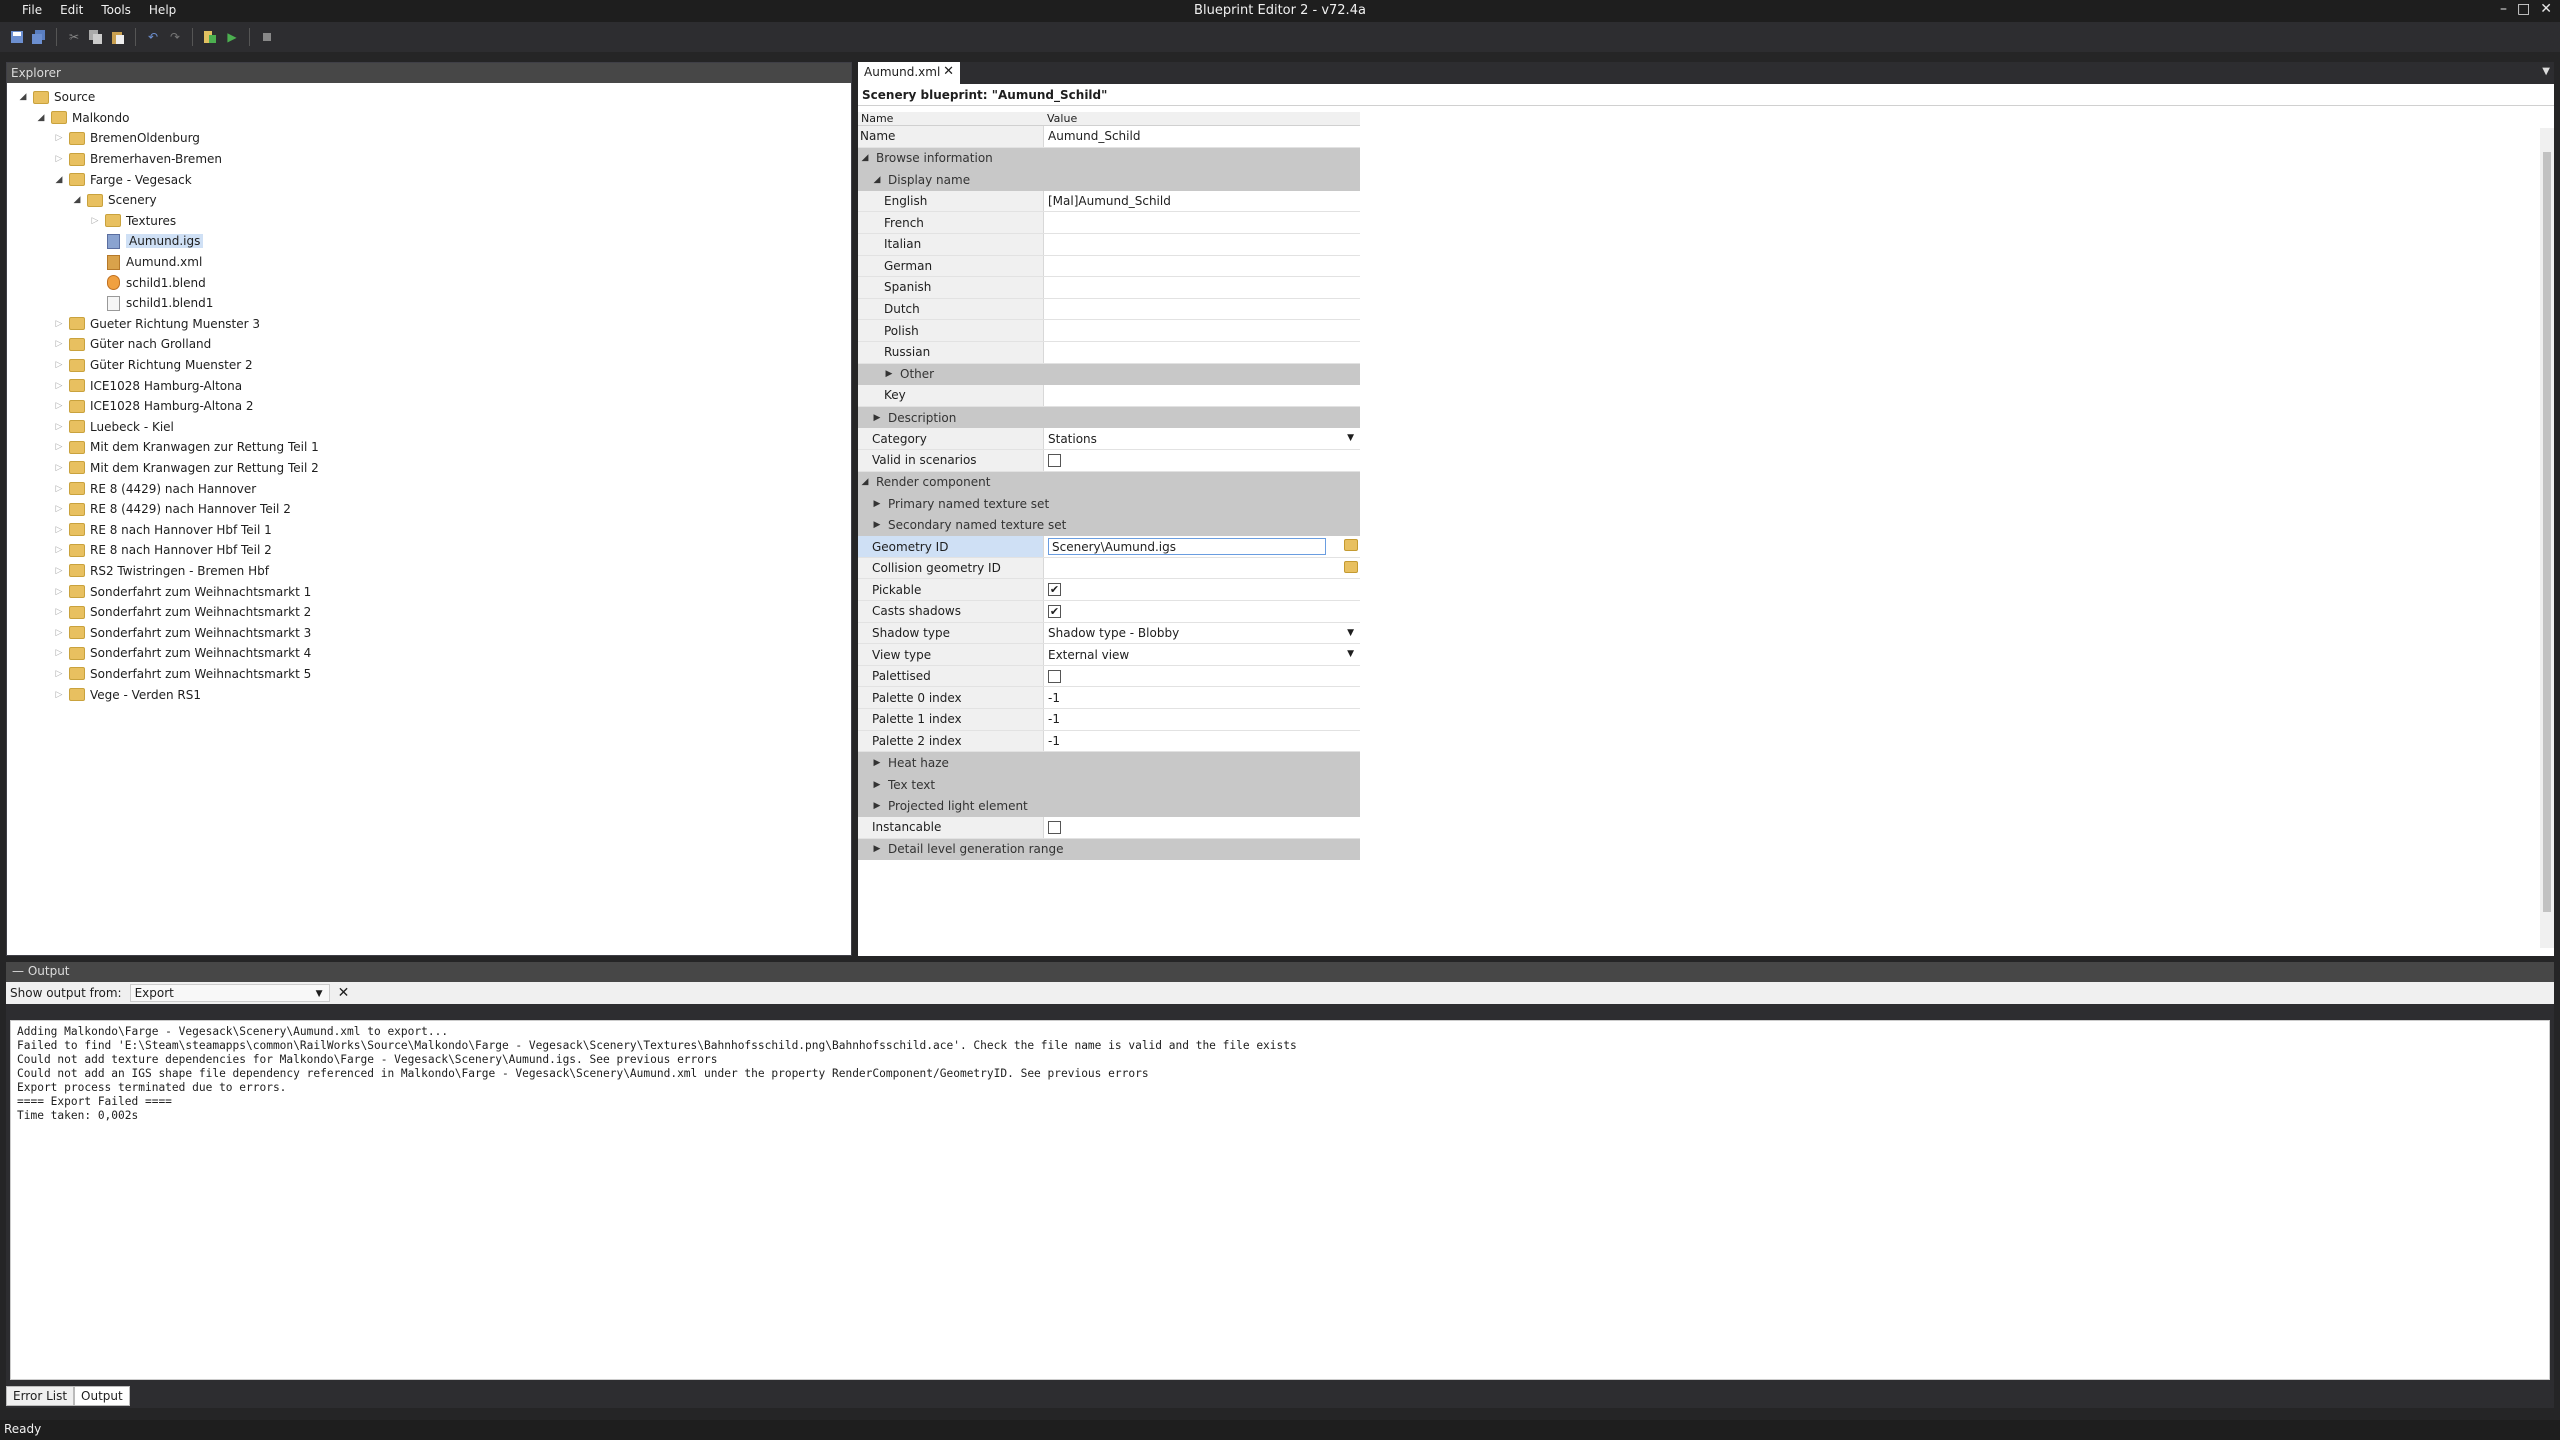 This screenshot has height=1440, width=2560. I want to click on output-source-select: Export ▼, so click(229, 993).